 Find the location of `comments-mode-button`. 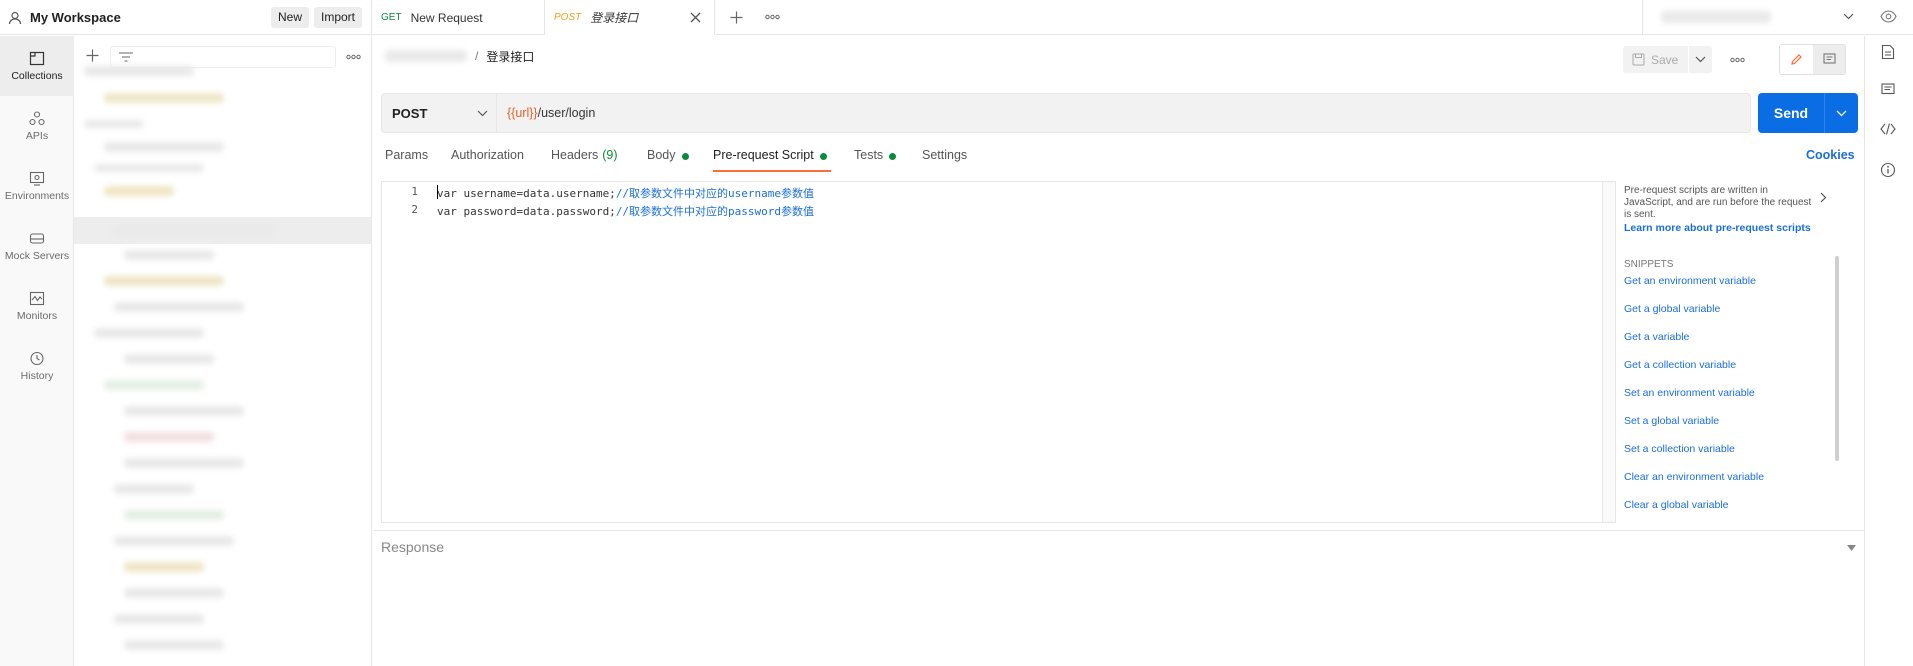

comments-mode-button is located at coordinates (1829, 59).